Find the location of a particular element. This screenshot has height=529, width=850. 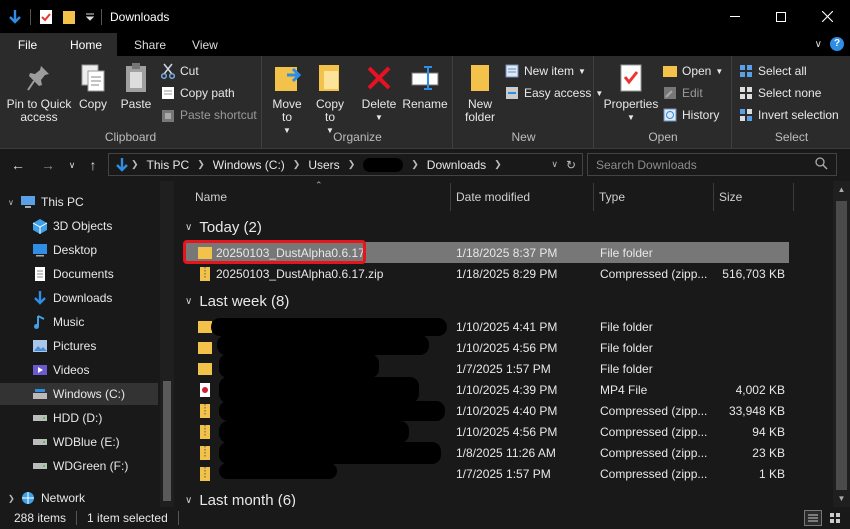

column-divider is located at coordinates (793, 197).